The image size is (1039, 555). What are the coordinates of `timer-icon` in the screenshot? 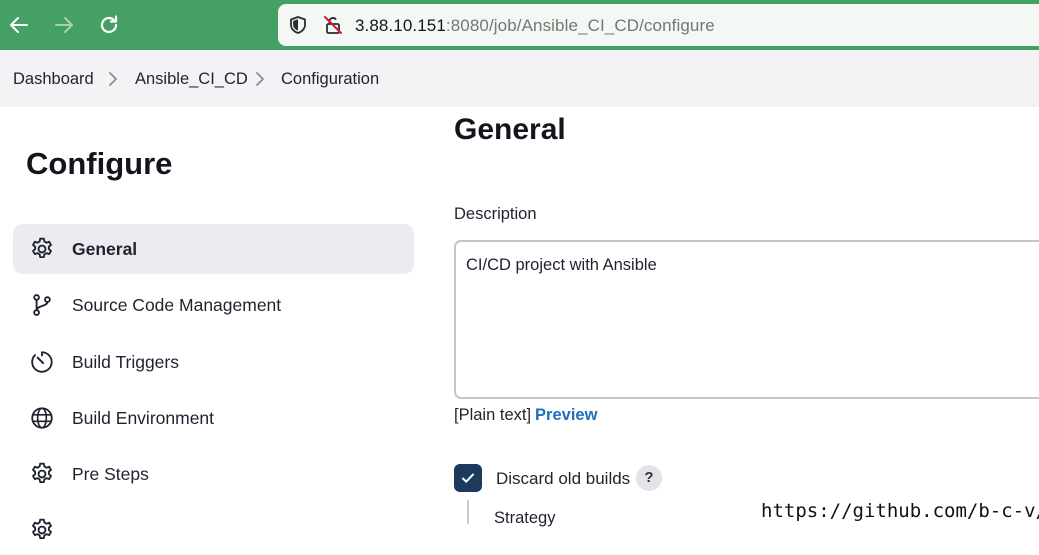 It's located at (42, 362).